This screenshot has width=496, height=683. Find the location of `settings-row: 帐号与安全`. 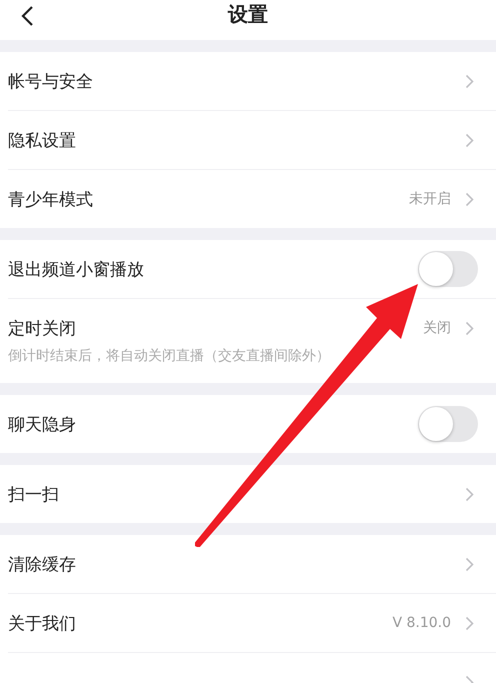

settings-row: 帐号与安全 is located at coordinates (252, 81).